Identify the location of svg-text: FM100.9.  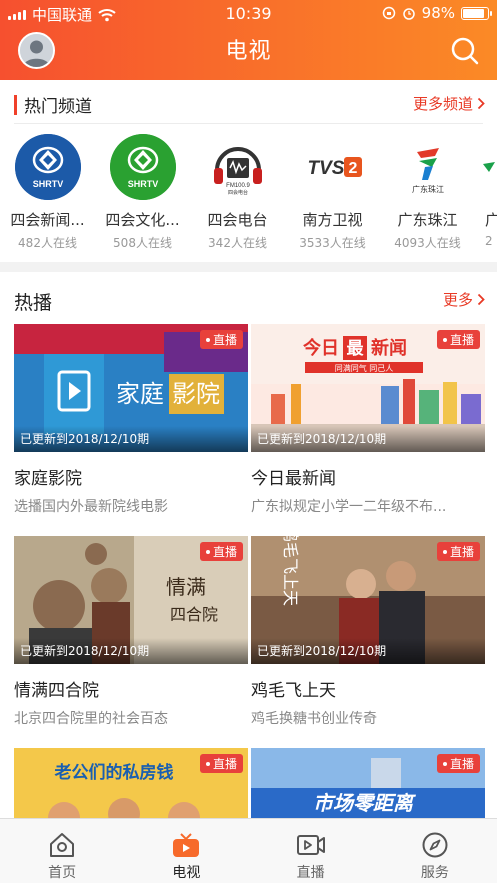
(238, 186).